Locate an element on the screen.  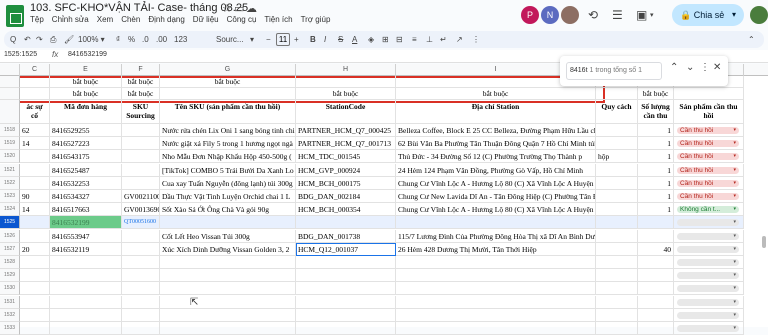
comments-icon: ☰ is located at coordinates (617, 15).